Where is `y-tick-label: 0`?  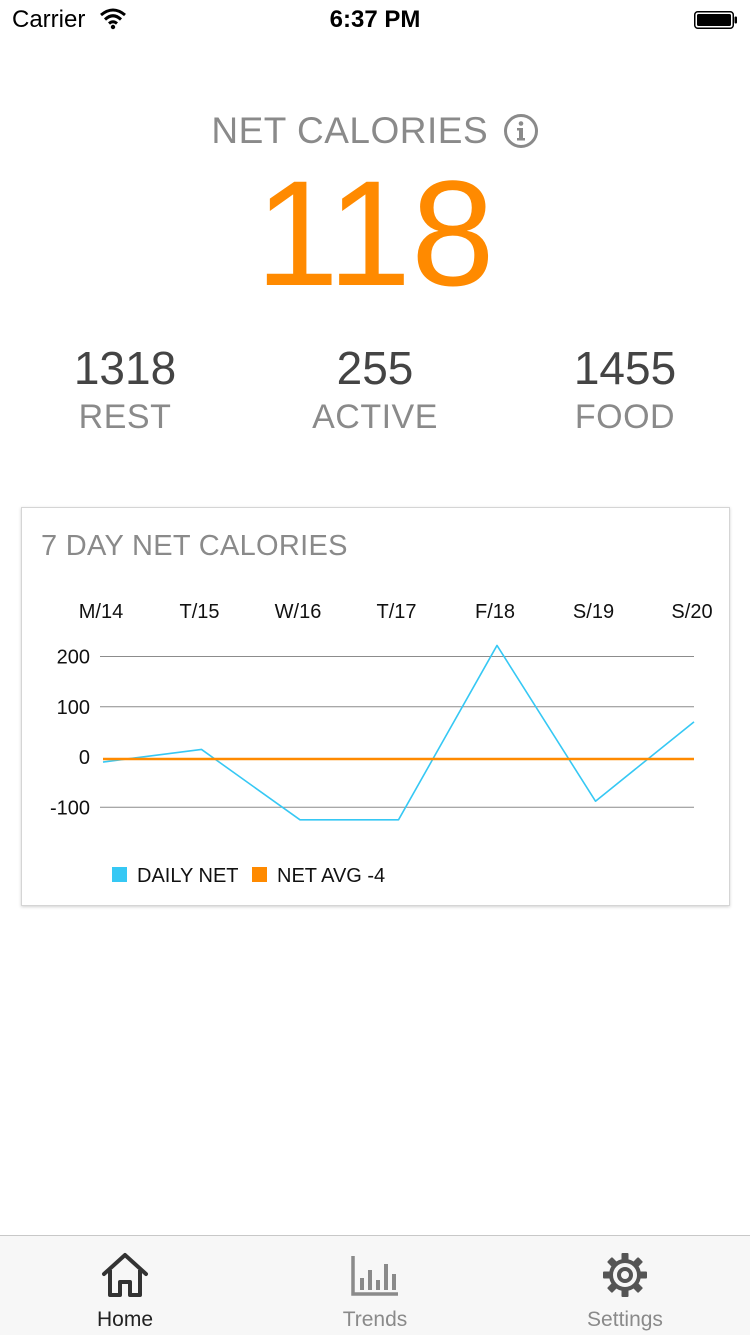 y-tick-label: 0 is located at coordinates (84, 758).